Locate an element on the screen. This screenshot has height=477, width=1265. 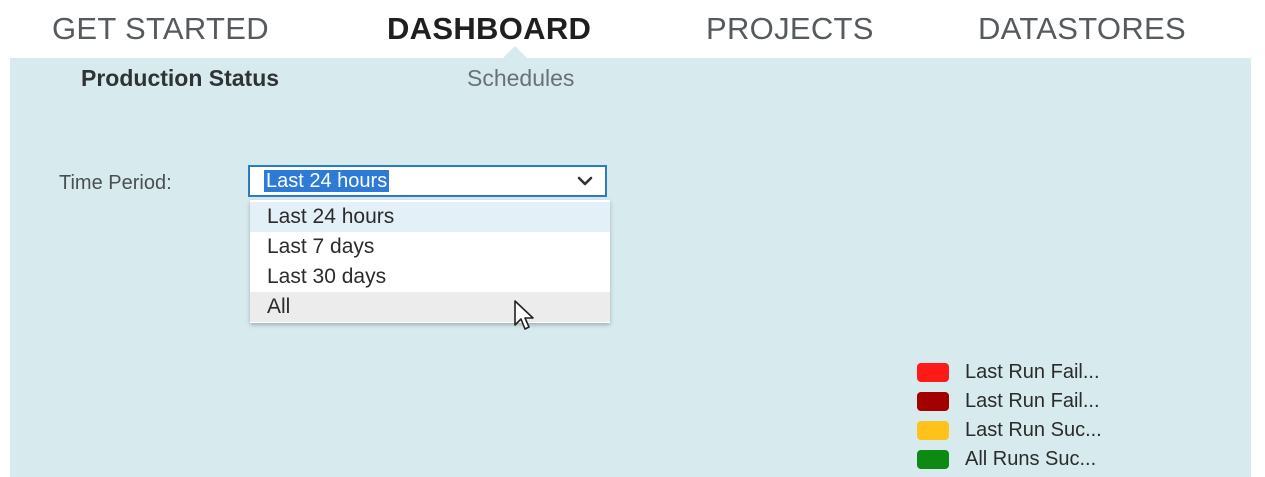
legend-swatch-yellow is located at coordinates (933, 430).